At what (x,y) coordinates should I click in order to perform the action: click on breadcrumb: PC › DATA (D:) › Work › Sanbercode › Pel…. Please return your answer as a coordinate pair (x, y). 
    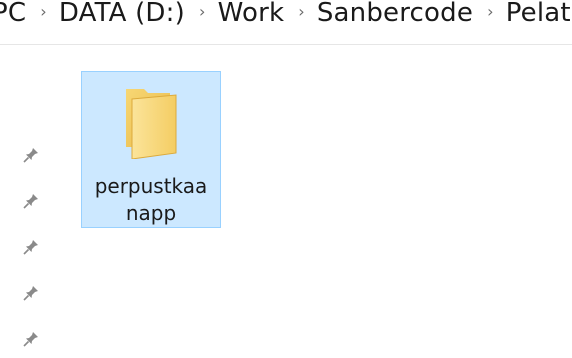
    Looking at the image, I should click on (286, 18).